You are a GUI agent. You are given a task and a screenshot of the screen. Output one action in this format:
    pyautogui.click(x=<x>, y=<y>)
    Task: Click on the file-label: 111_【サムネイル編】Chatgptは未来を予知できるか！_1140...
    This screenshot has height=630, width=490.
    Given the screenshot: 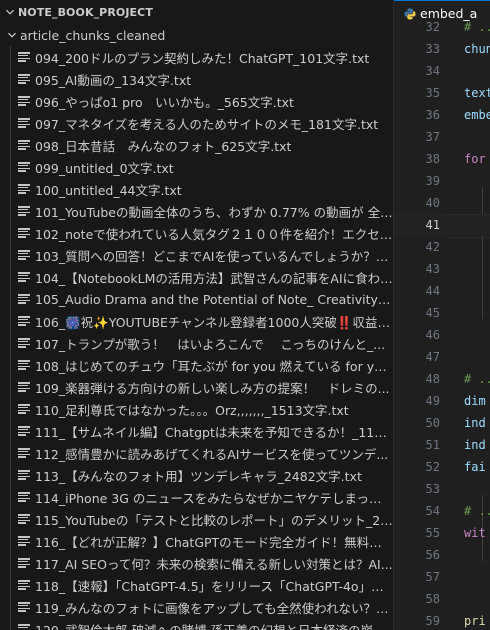 What is the action you would take?
    pyautogui.click(x=214, y=432)
    